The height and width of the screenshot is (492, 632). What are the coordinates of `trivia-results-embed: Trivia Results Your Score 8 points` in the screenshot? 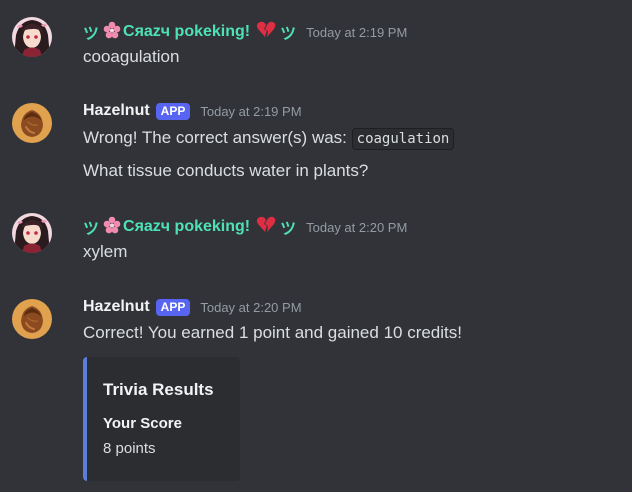 It's located at (161, 419).